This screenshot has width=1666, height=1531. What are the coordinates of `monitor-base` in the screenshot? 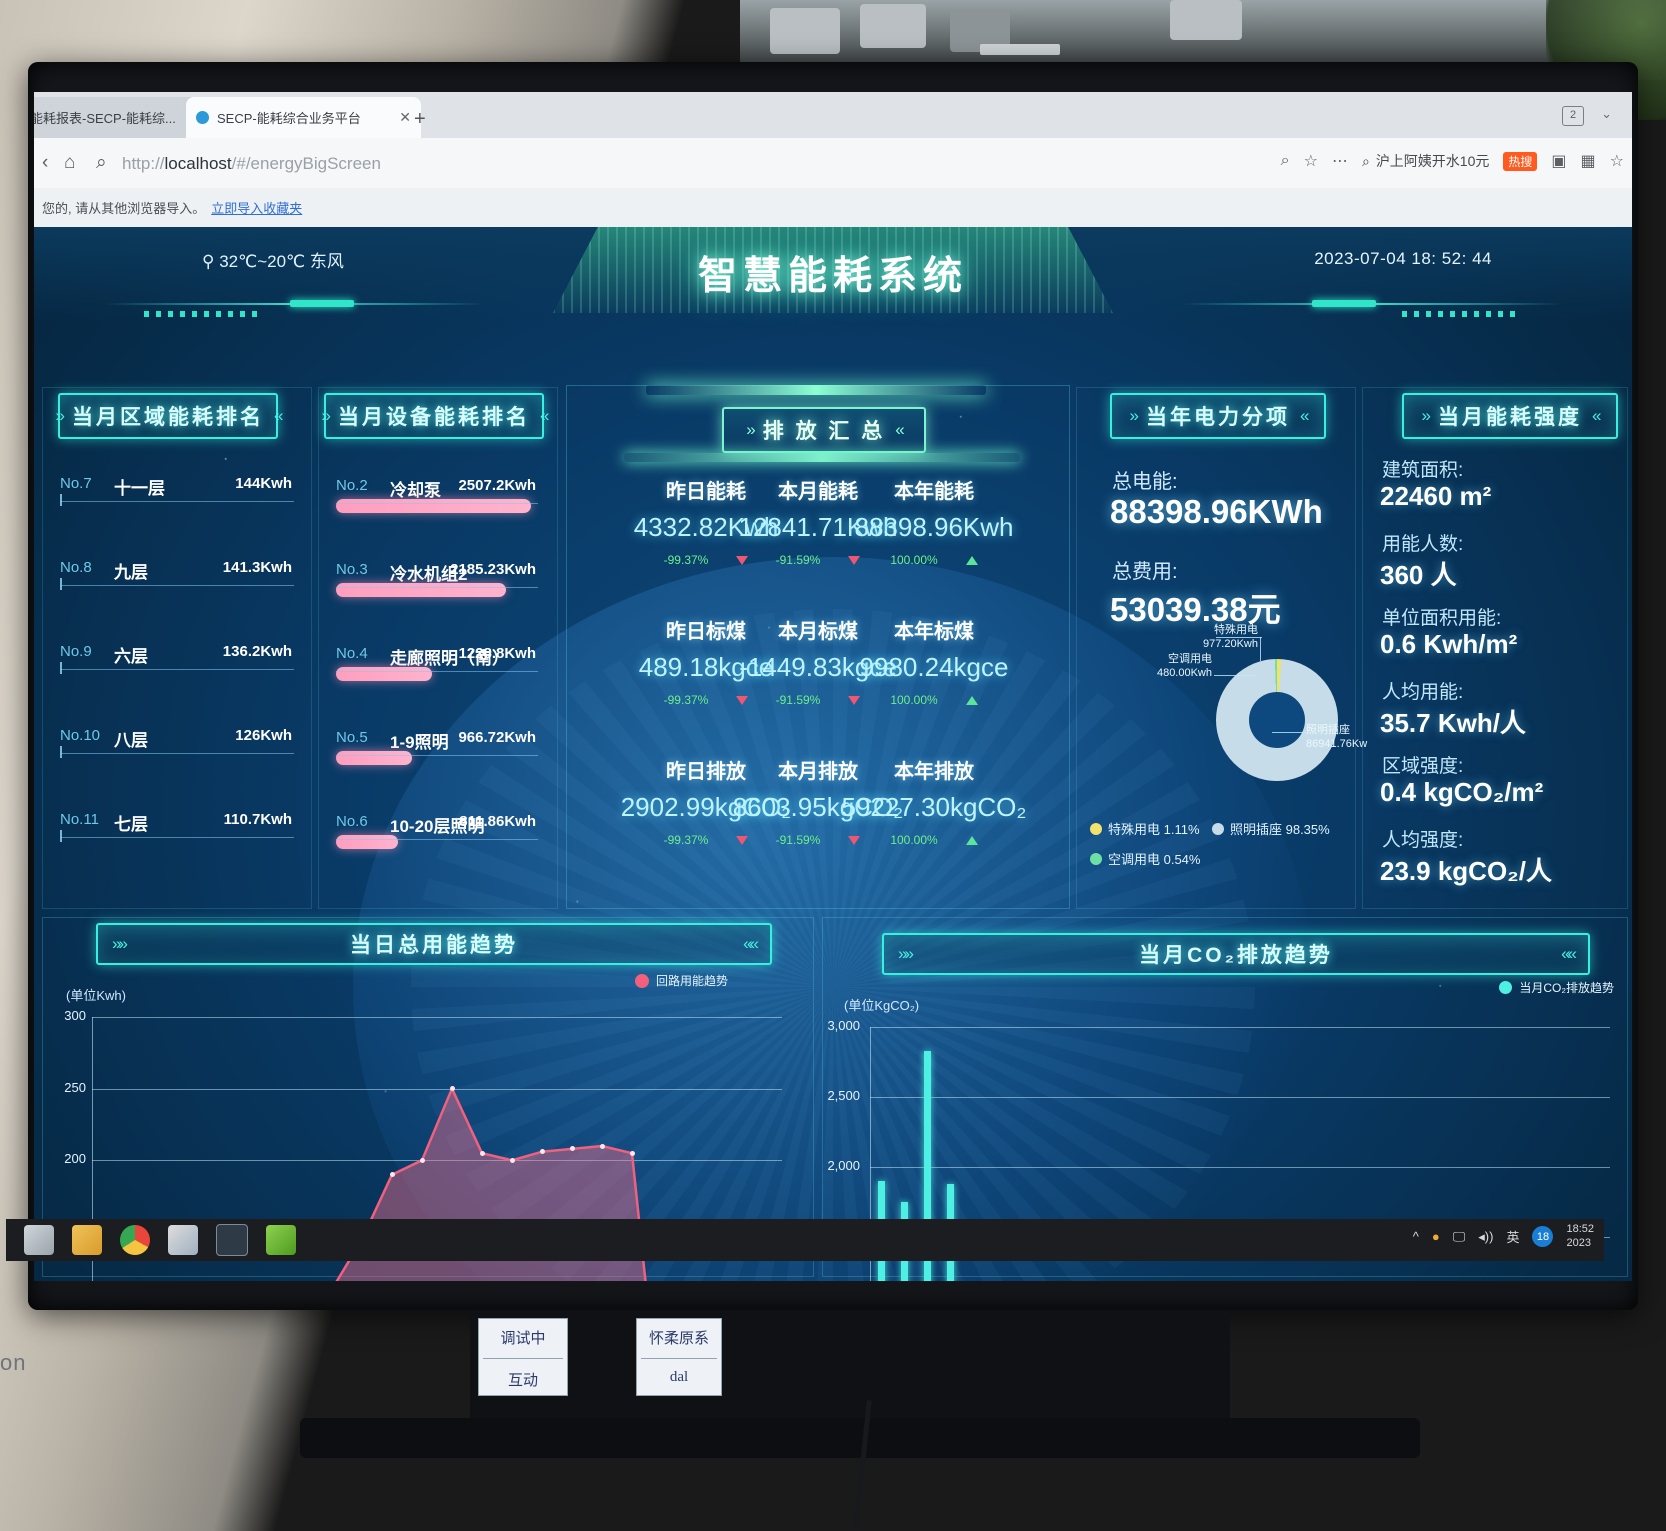 It's located at (860, 1438).